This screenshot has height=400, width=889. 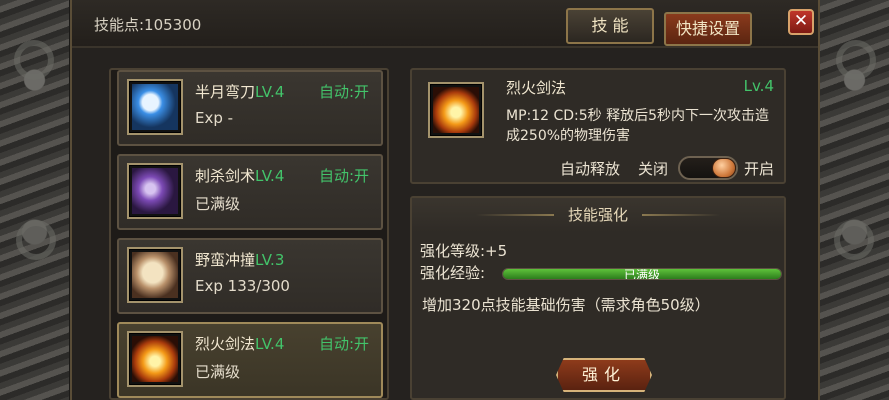 I want to click on enhance-exp-bar: 已满级, so click(x=642, y=274).